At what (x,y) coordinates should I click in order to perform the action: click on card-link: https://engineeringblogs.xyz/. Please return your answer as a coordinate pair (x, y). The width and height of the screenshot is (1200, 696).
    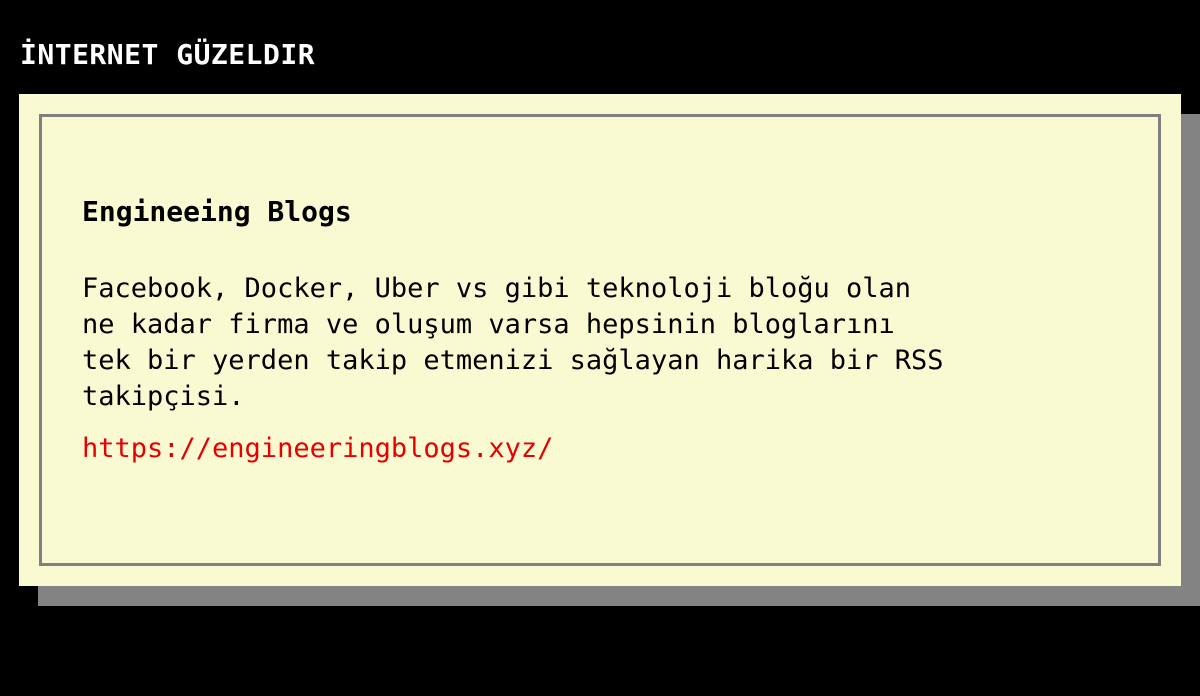
    Looking at the image, I should click on (317, 449).